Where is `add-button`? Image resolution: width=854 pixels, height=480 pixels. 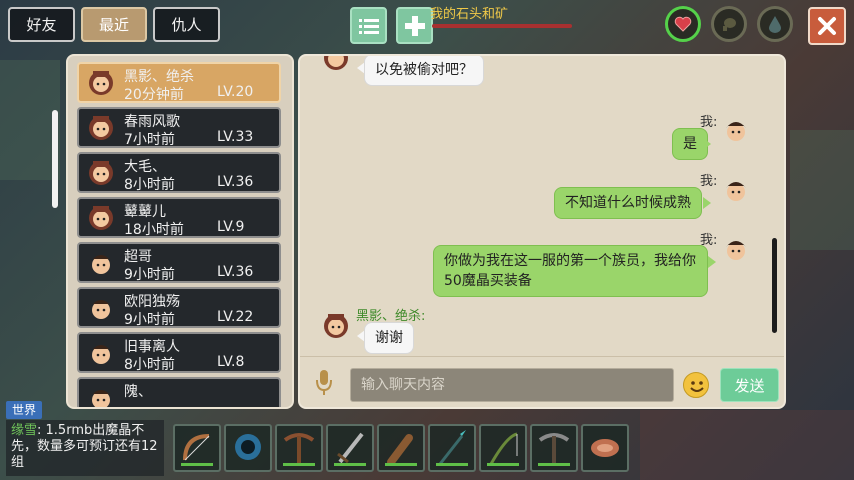
add-button is located at coordinates (414, 25).